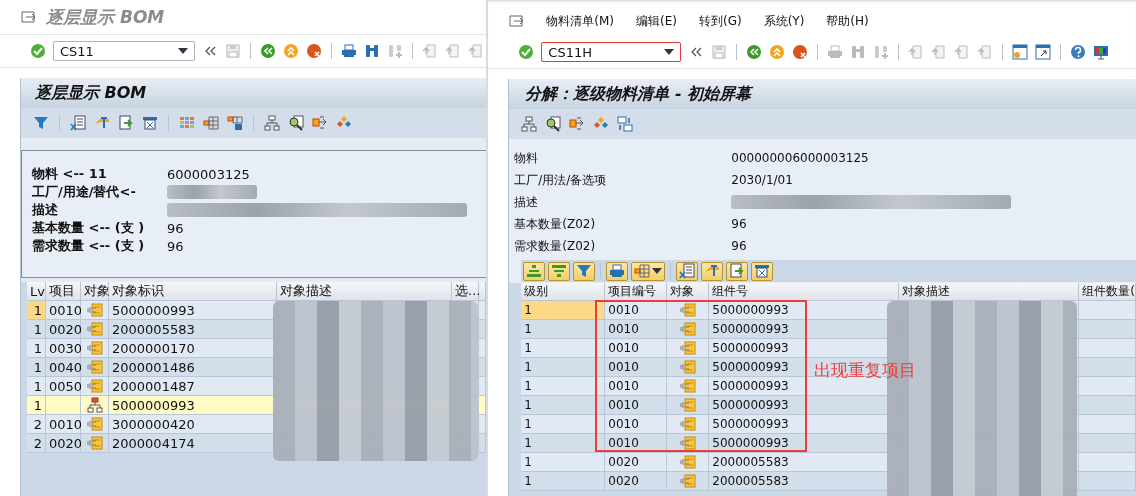  Describe the element at coordinates (800, 158) in the screenshot. I see `field-value: 000000006000003125` at that location.